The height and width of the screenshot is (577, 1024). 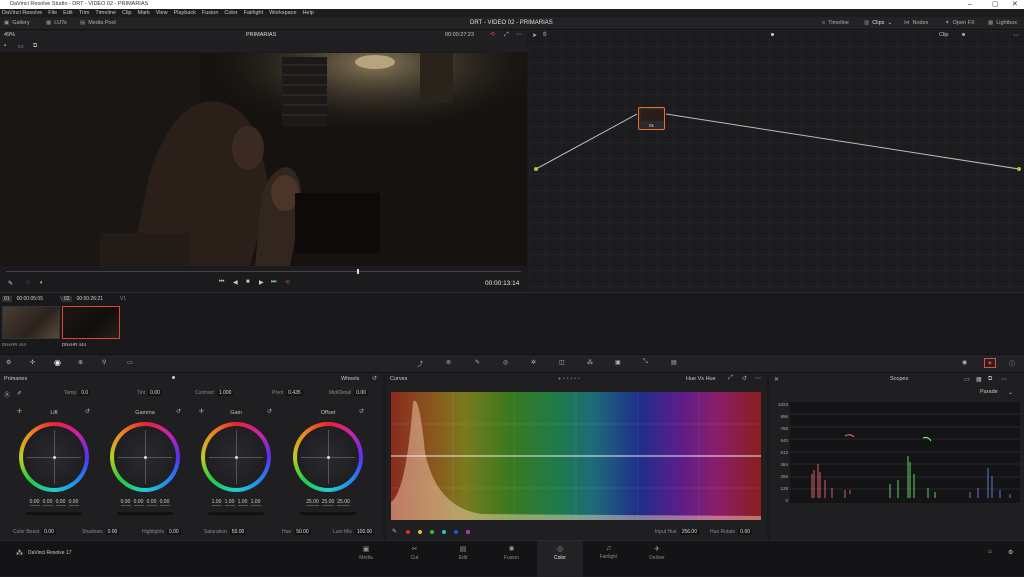 I want to click on scopes-options-icon: ⋯, so click(x=1004, y=379).